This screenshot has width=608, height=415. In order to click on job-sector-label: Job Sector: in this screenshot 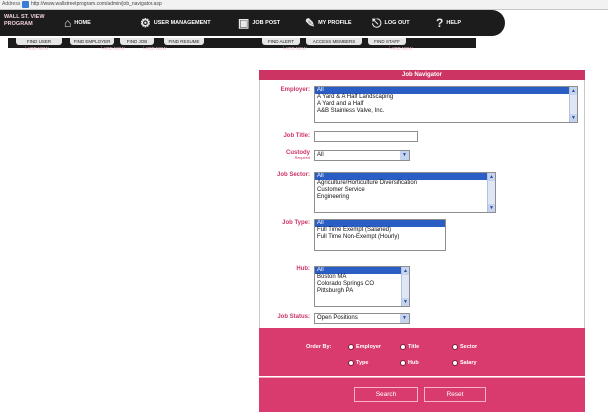, I will do `click(293, 175)`.